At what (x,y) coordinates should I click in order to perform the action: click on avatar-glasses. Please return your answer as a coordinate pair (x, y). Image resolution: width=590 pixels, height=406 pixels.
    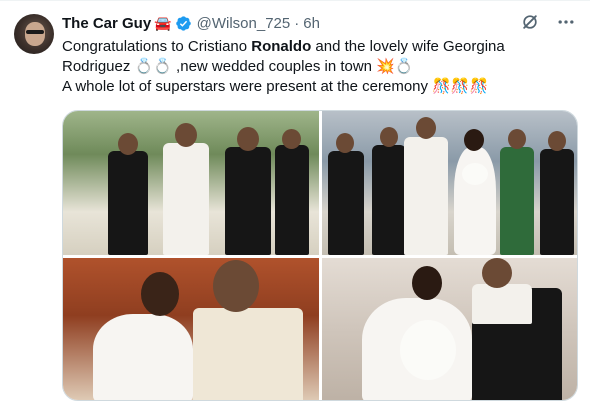
    Looking at the image, I should click on (35, 32).